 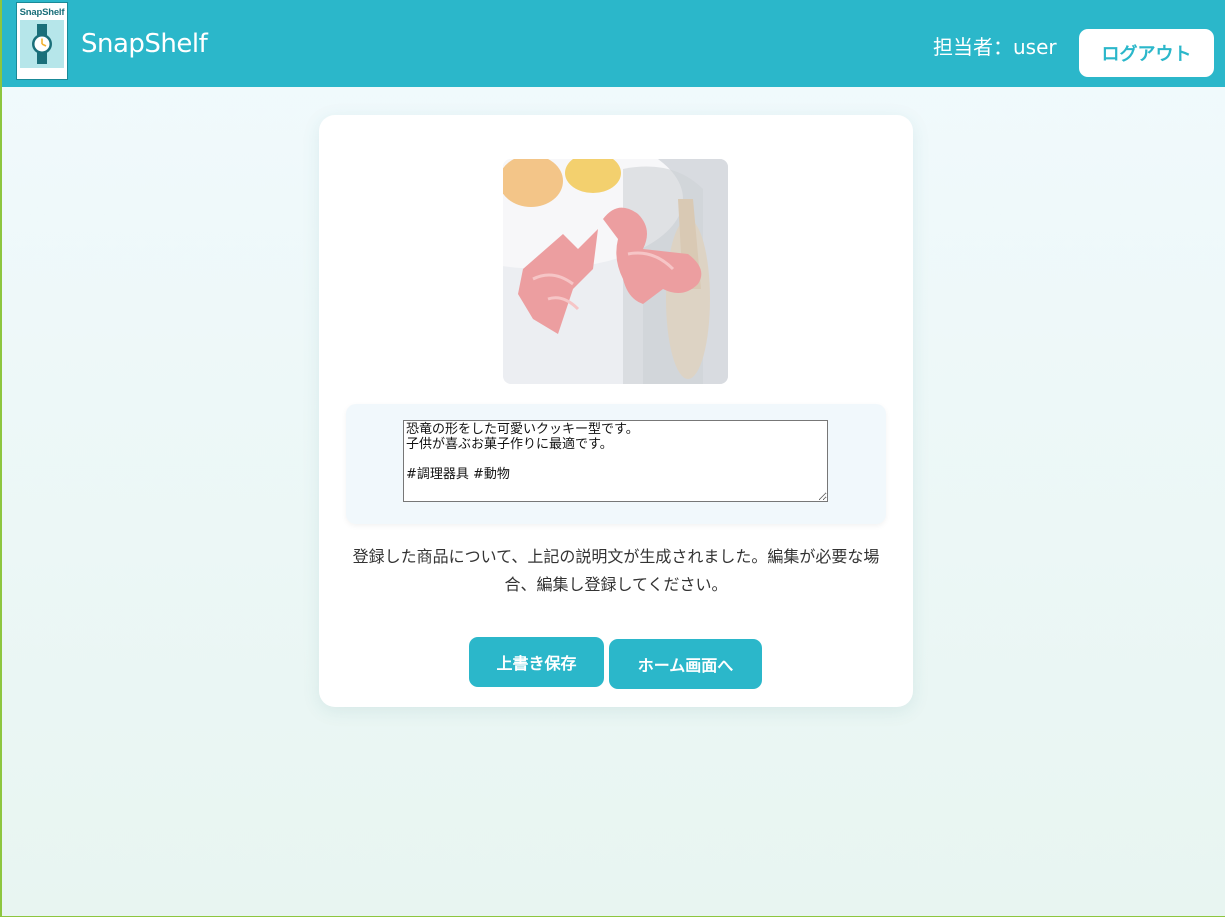 What do you see at coordinates (995, 47) in the screenshot?
I see `user-label: 担当者：user` at bounding box center [995, 47].